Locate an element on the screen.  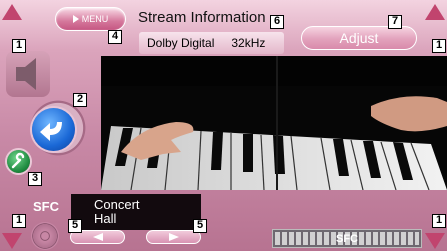
callout-7: 7 is located at coordinates (395, 22).